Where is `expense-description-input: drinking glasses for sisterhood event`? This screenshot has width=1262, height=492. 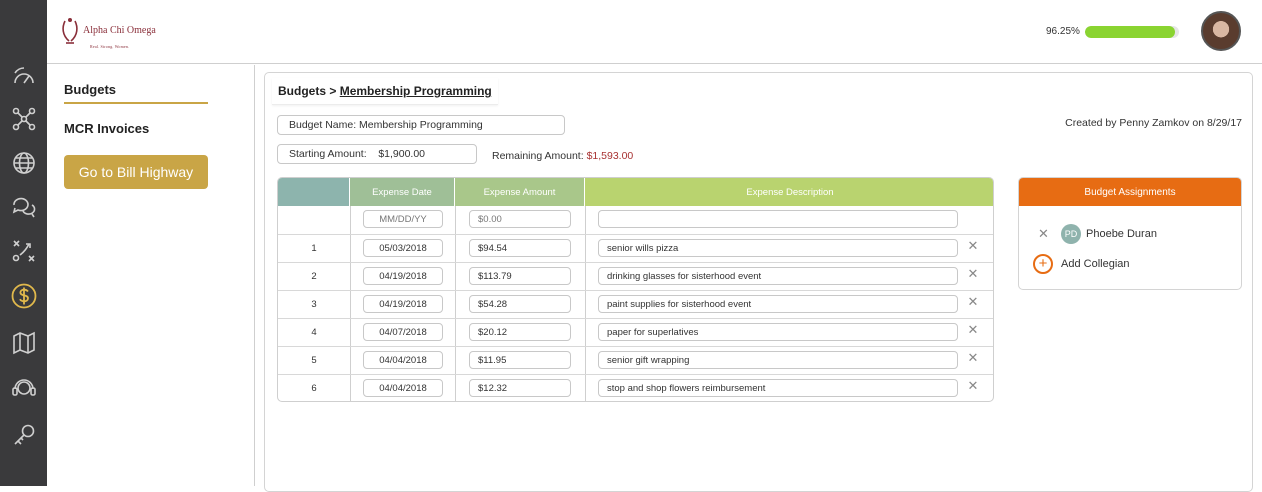
expense-description-input: drinking glasses for sisterhood event is located at coordinates (778, 276).